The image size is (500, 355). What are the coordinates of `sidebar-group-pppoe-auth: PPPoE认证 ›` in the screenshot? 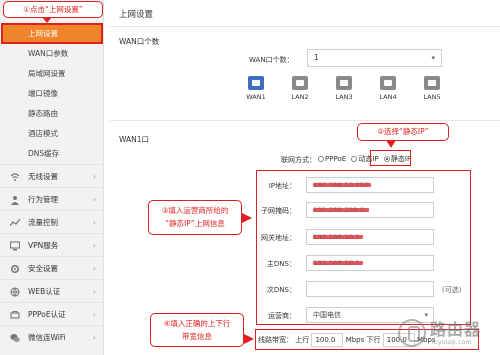 It's located at (52, 313).